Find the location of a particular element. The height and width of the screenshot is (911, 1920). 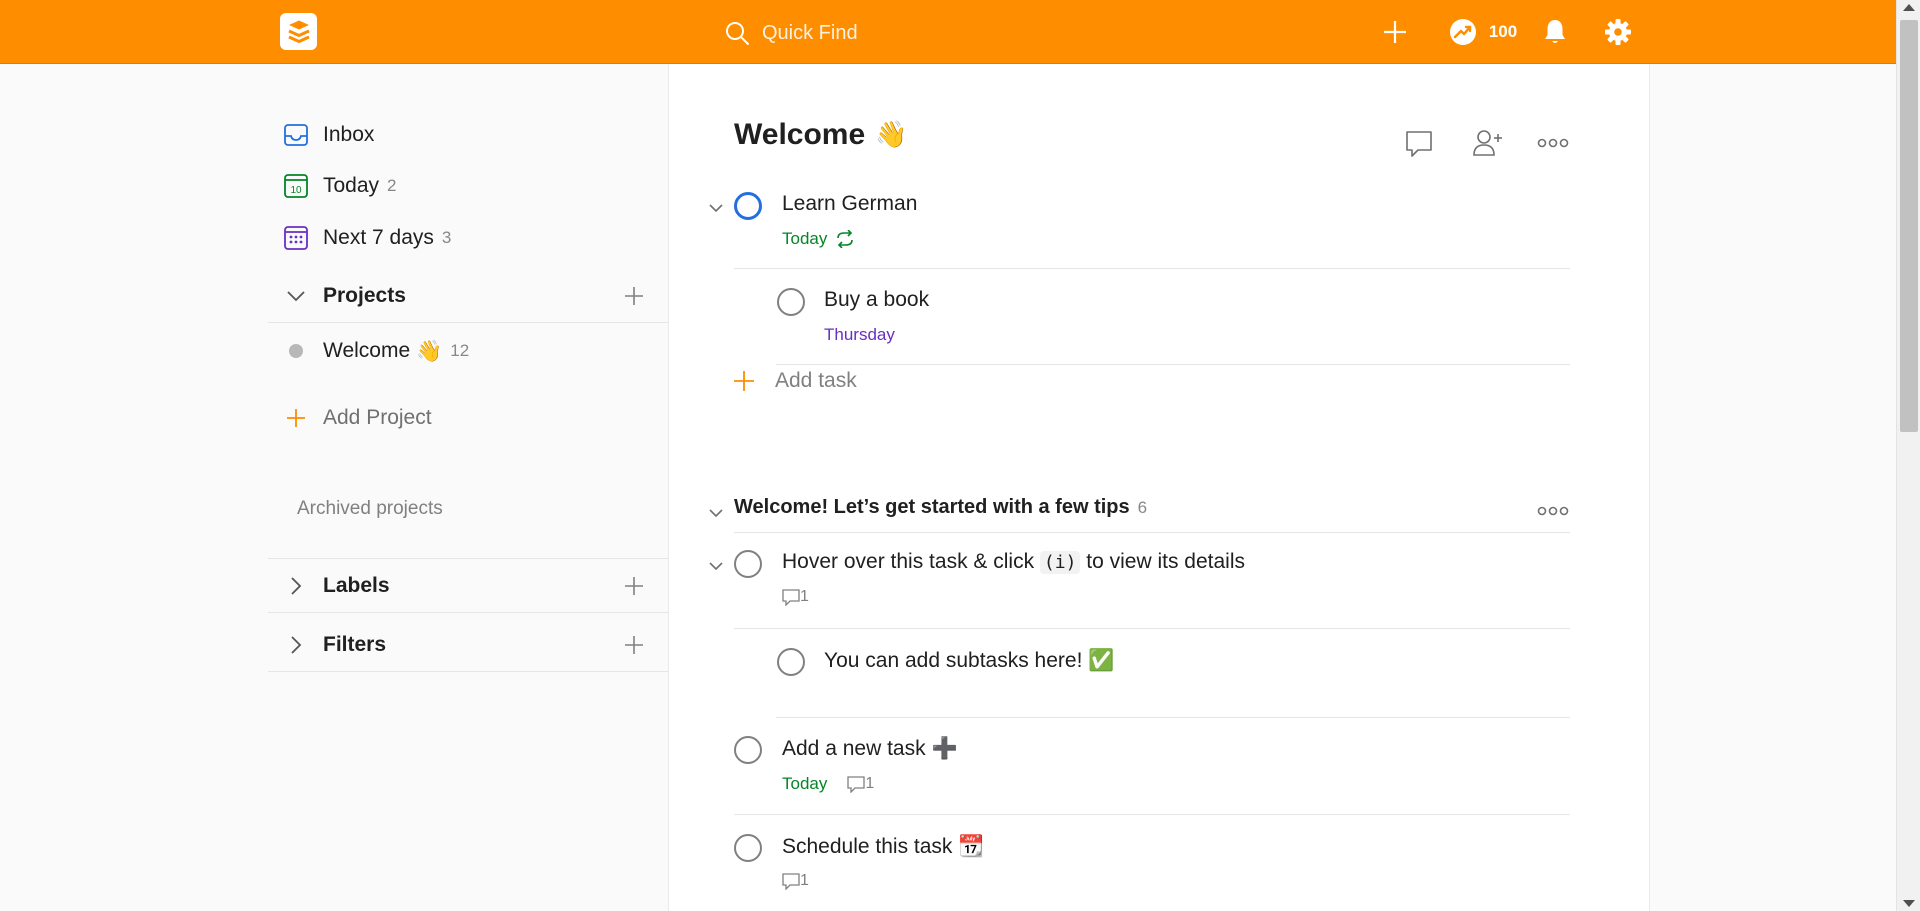

scroll-thumb is located at coordinates (1909, 226).